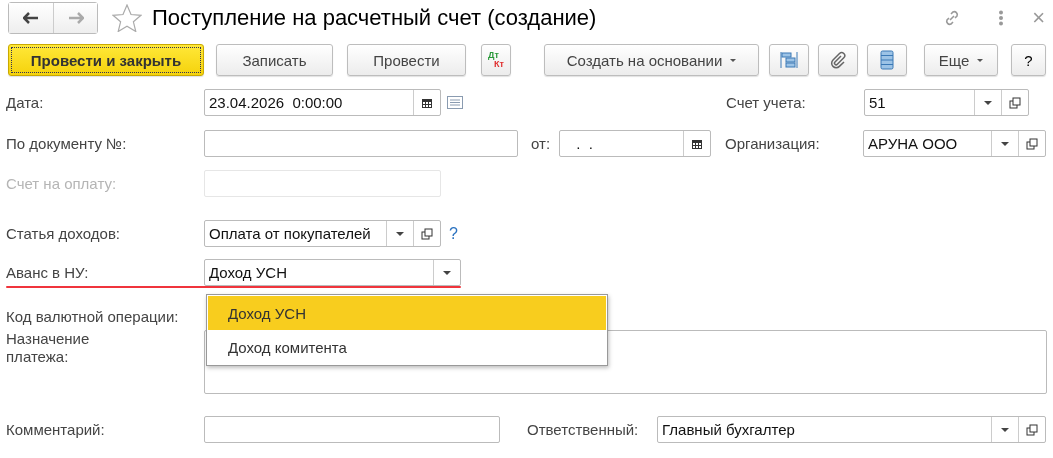  I want to click on more-icon, so click(1001, 18).